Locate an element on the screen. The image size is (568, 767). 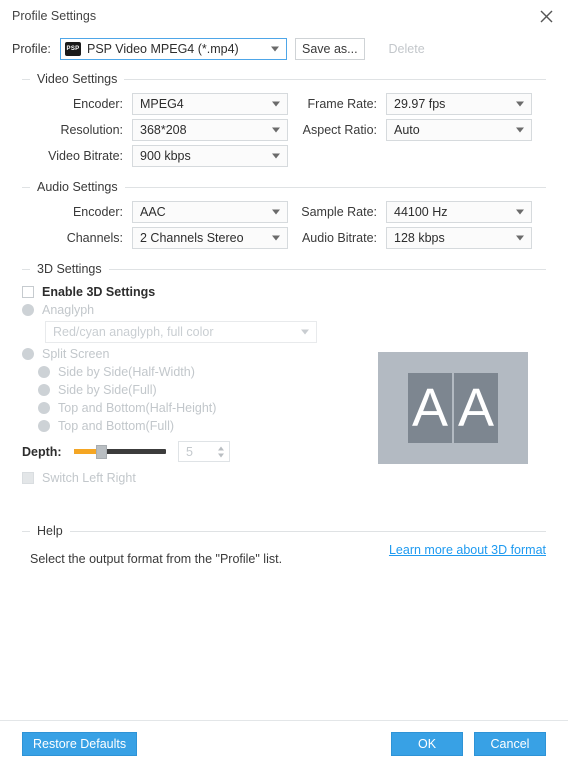
audio-encoder-label: Encoder: is located at coordinates (97, 212).